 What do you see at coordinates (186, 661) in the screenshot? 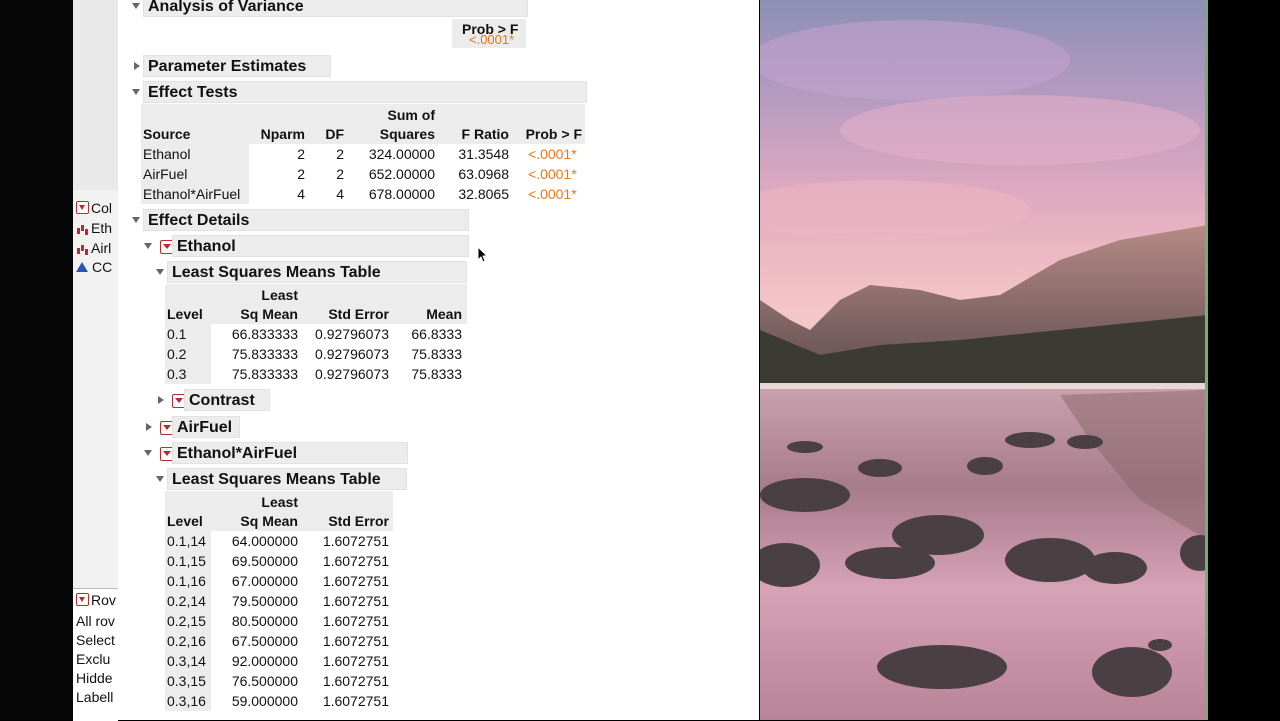
I see `table-cell-level: 0.3,14` at bounding box center [186, 661].